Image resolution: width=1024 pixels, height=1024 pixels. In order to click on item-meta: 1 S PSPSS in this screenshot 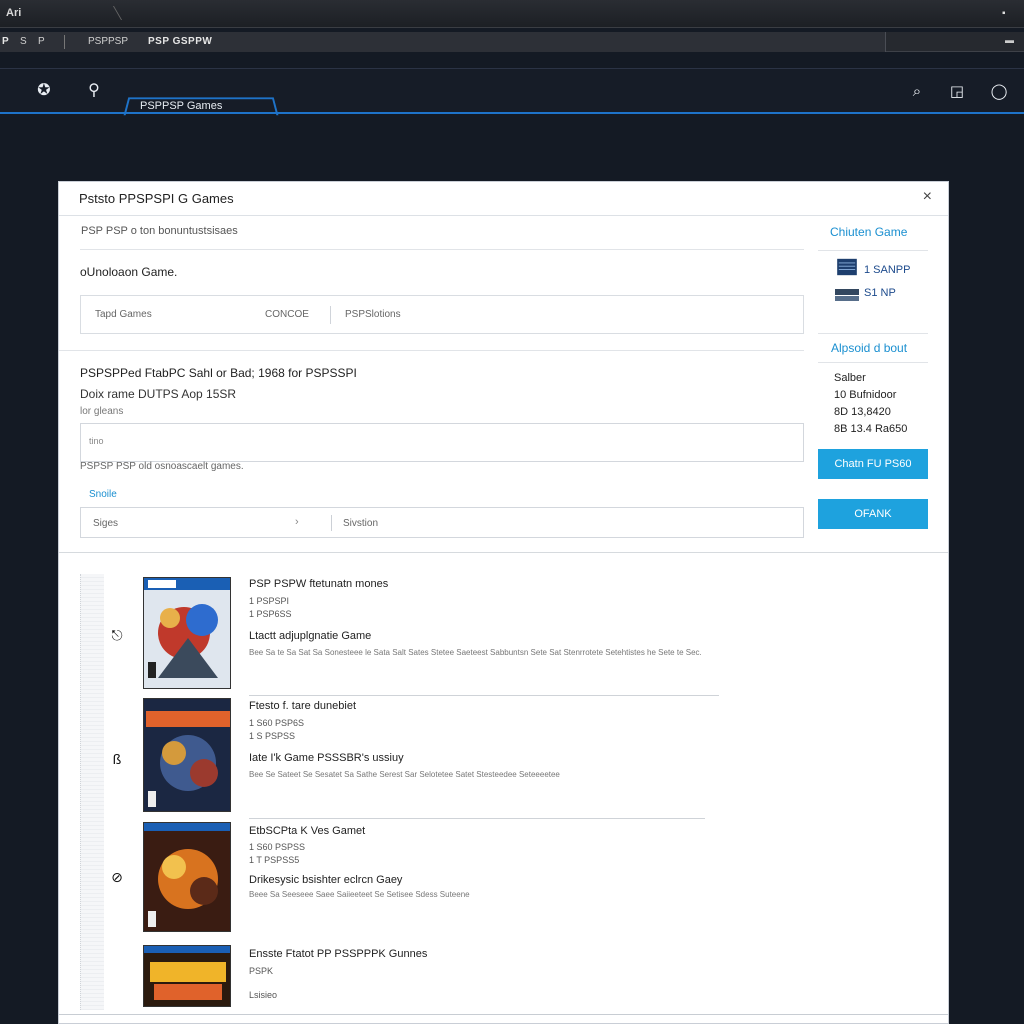, I will do `click(272, 736)`.